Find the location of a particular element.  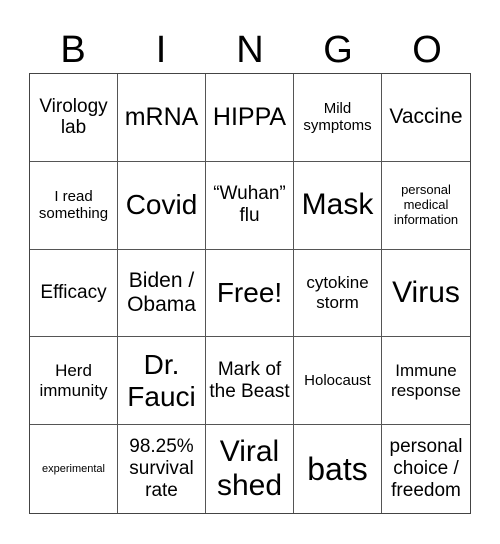

bingo-cell: 98.25% survival rate is located at coordinates (162, 469).